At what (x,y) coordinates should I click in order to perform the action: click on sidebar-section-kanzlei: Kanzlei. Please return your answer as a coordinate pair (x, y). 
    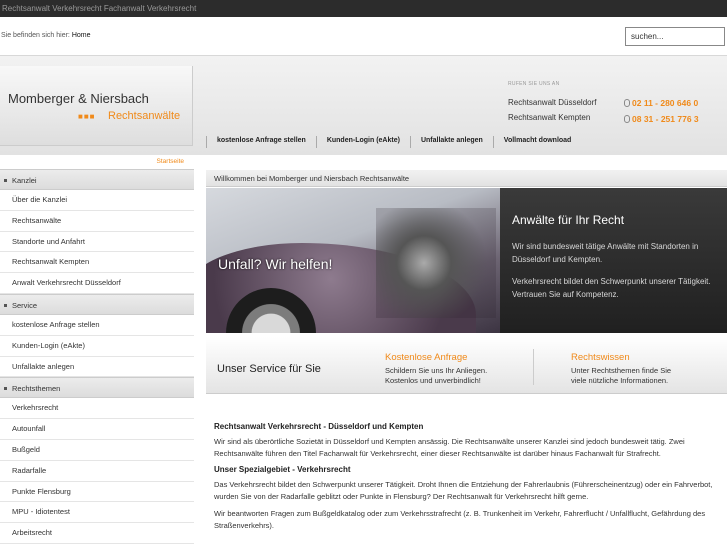
    Looking at the image, I should click on (97, 179).